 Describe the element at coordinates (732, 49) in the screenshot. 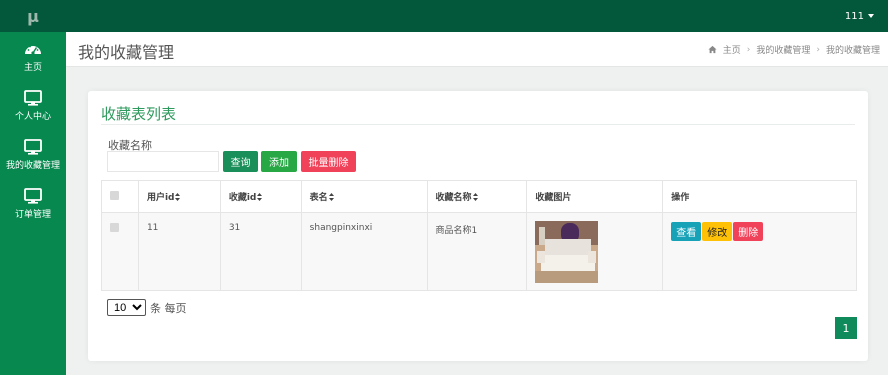

I see `breadcrumb-home: 主页` at that location.